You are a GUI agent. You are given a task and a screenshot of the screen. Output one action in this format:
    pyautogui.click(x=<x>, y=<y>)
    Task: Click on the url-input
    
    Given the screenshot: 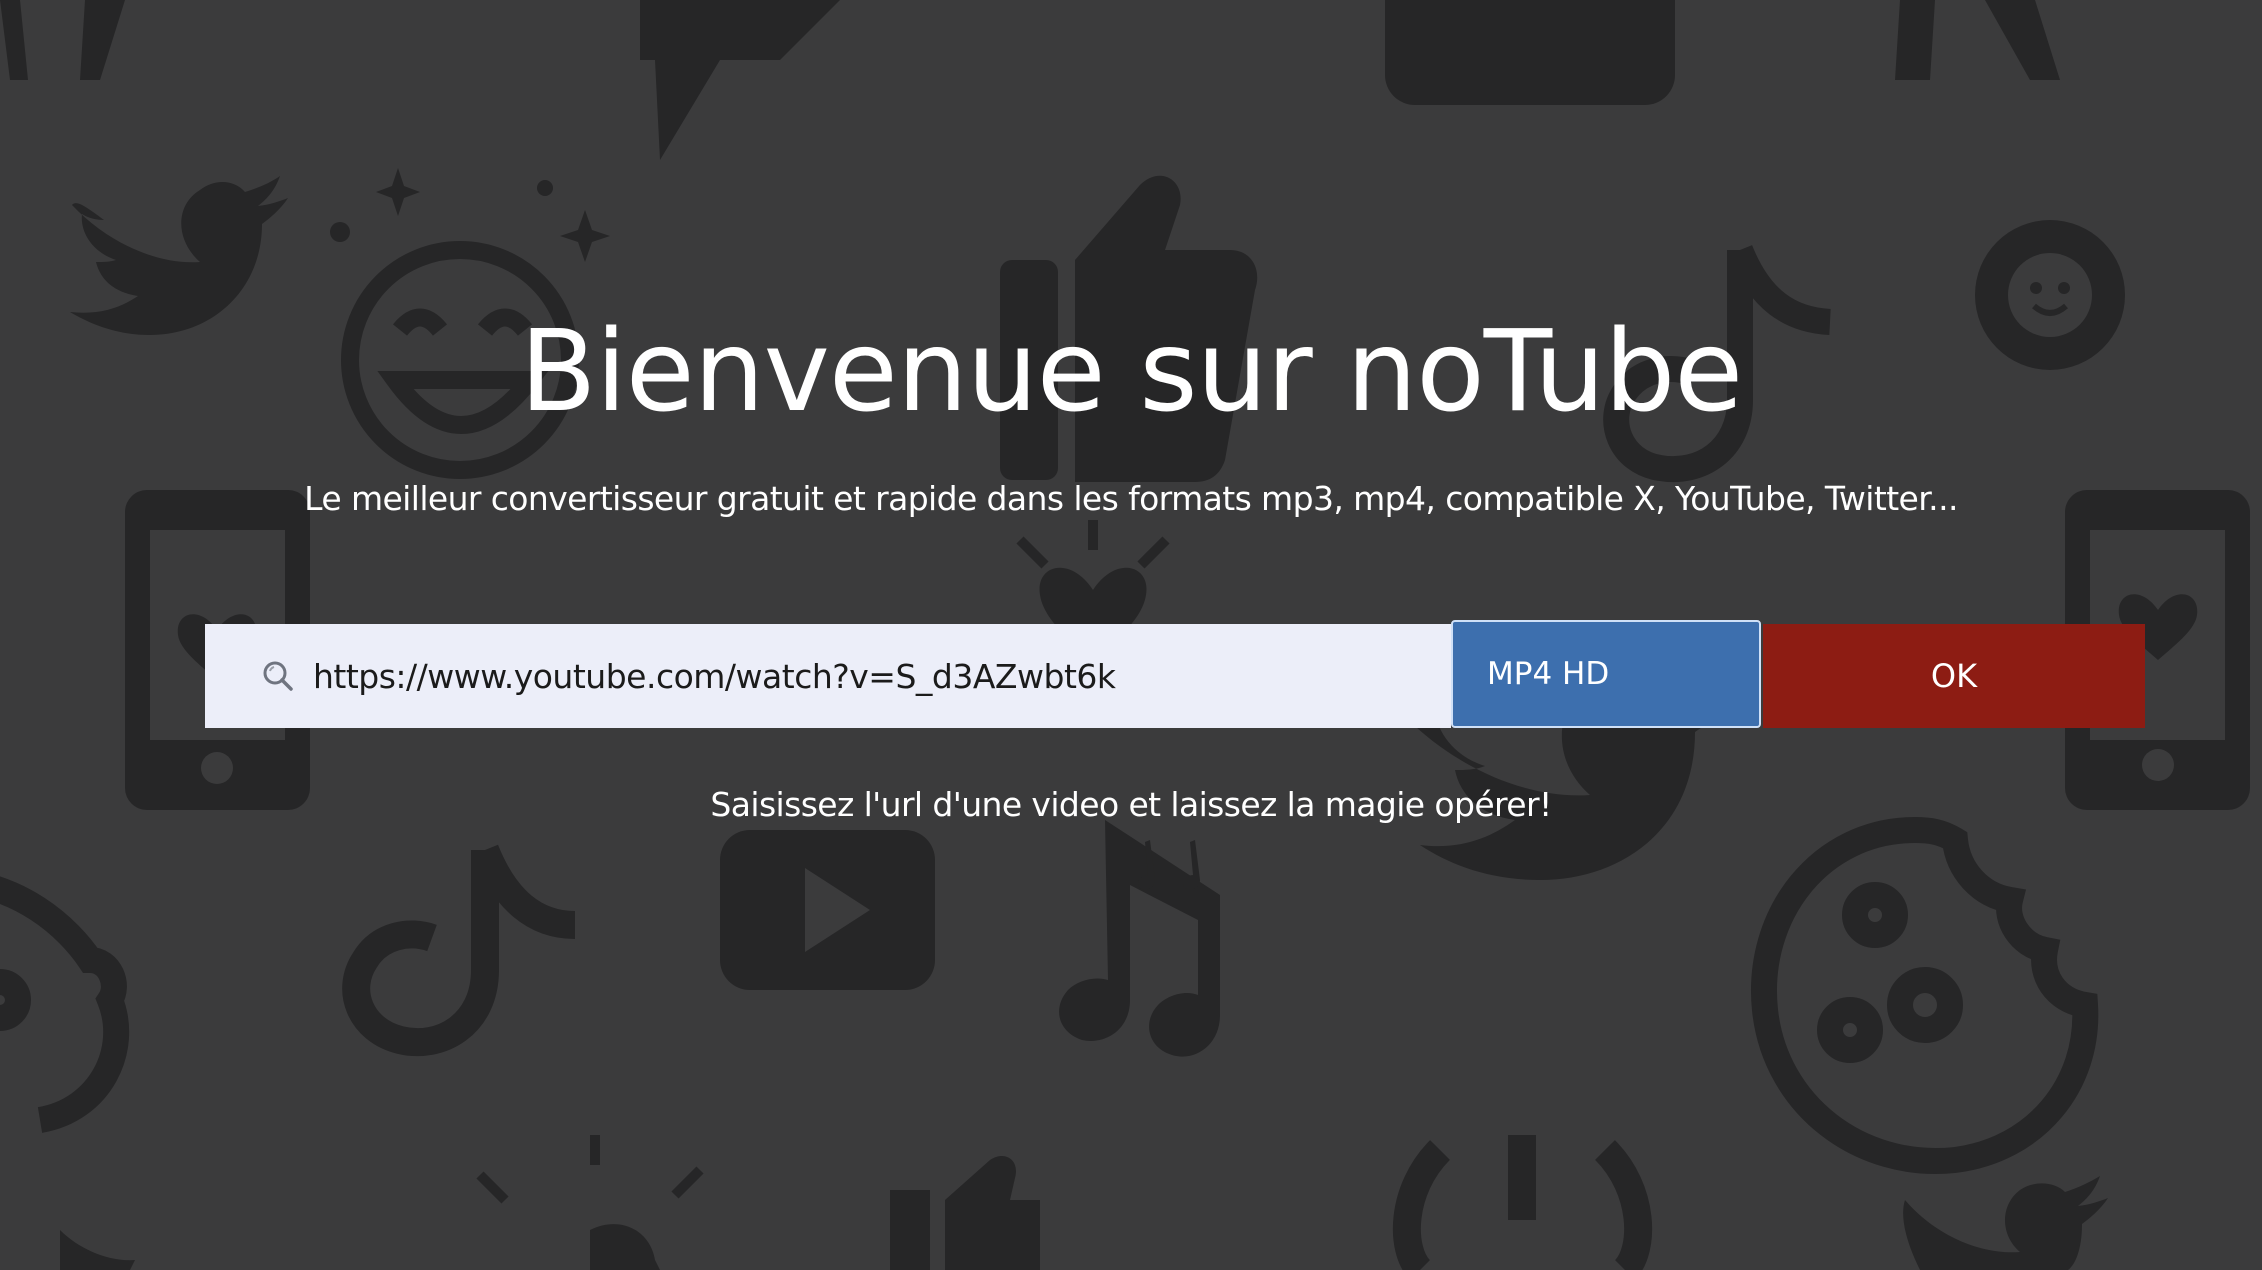 What is the action you would take?
    pyautogui.click(x=873, y=676)
    